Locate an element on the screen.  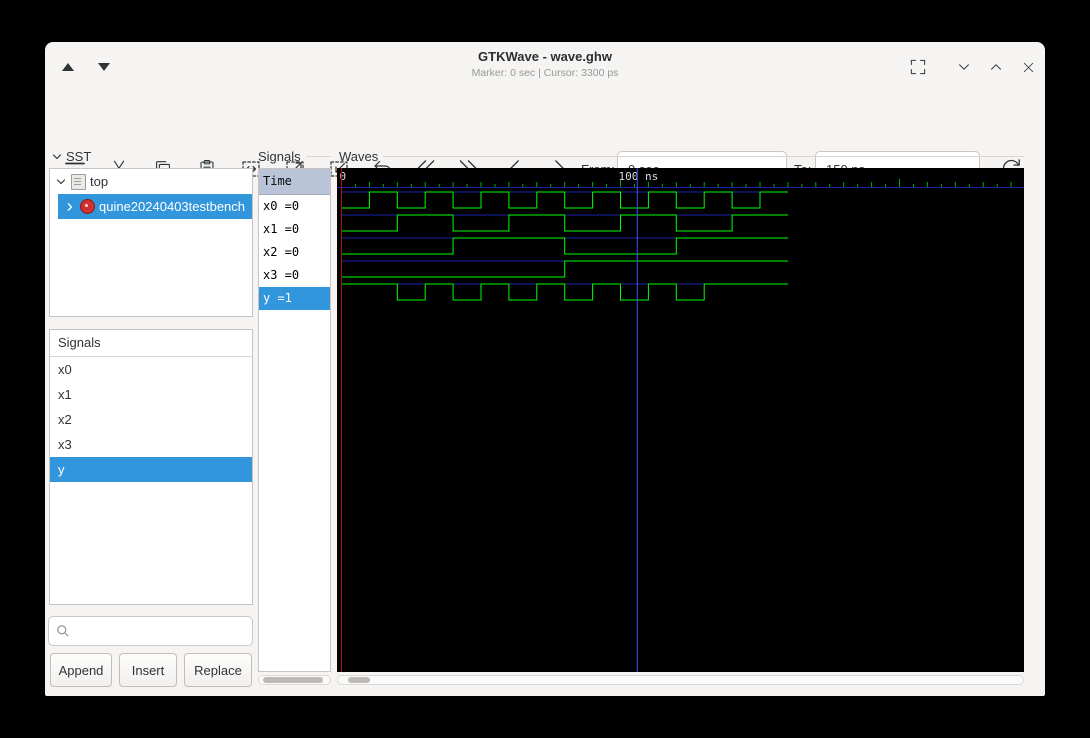
close-button is located at coordinates (1028, 67).